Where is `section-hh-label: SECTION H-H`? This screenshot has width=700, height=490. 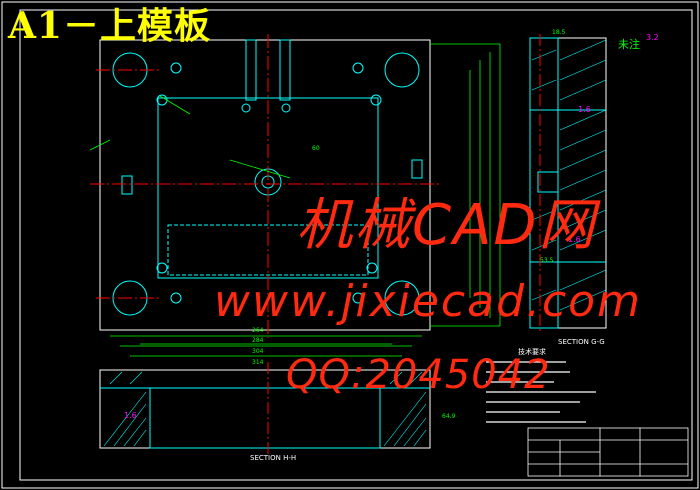
section-hh-label: SECTION H-H is located at coordinates (273, 458).